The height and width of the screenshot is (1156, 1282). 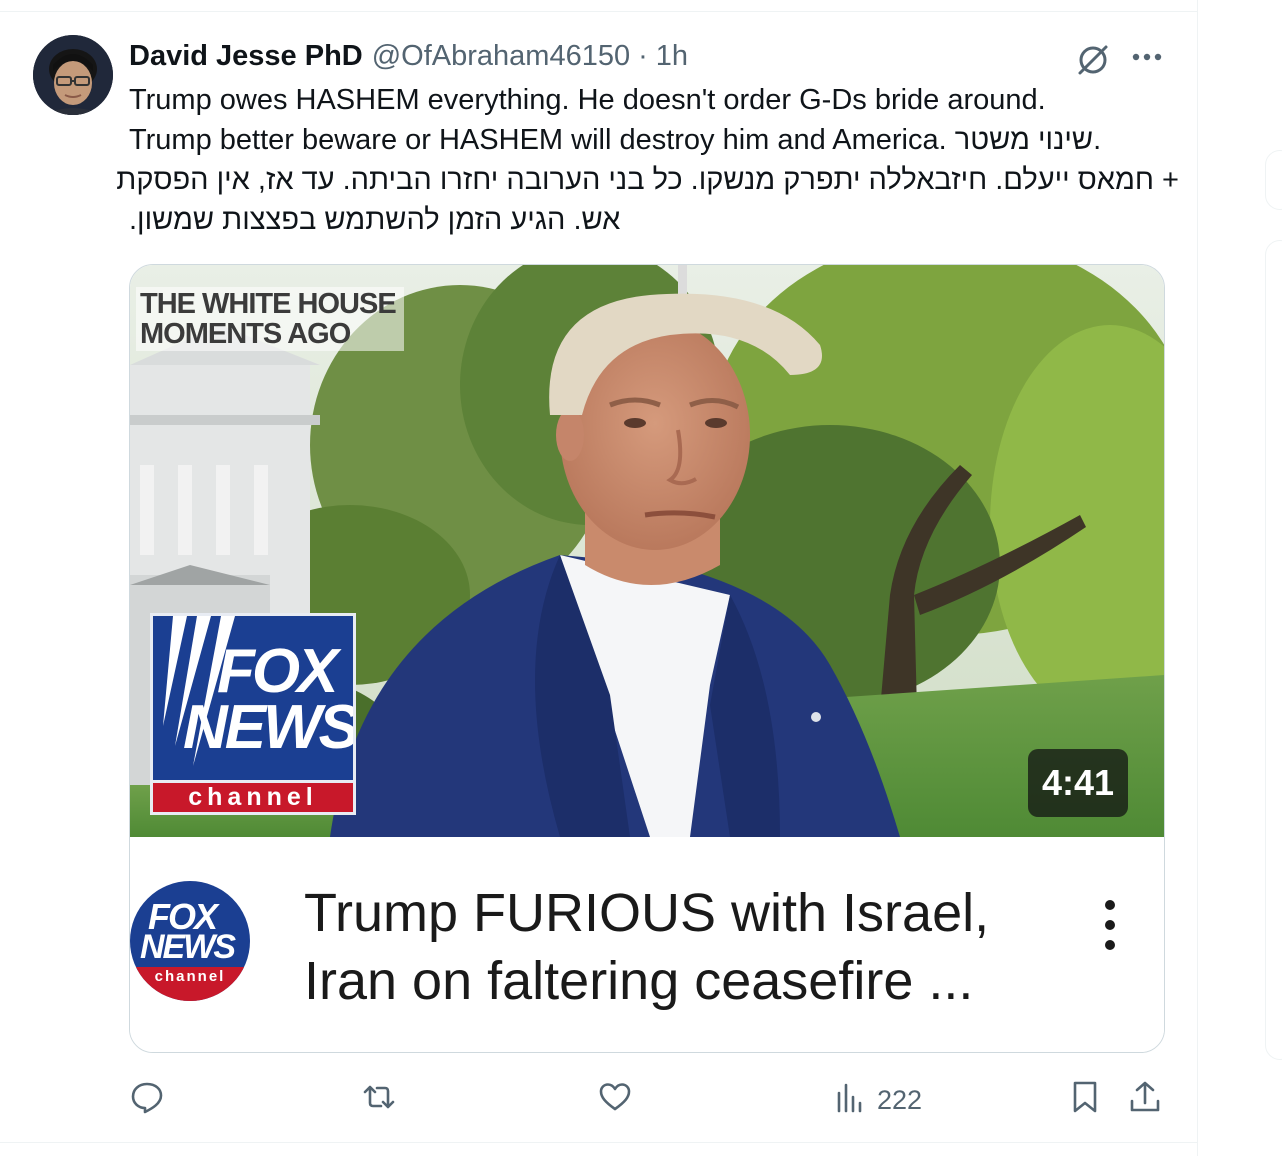 I want to click on bottom-divider, so click(x=599, y=1142).